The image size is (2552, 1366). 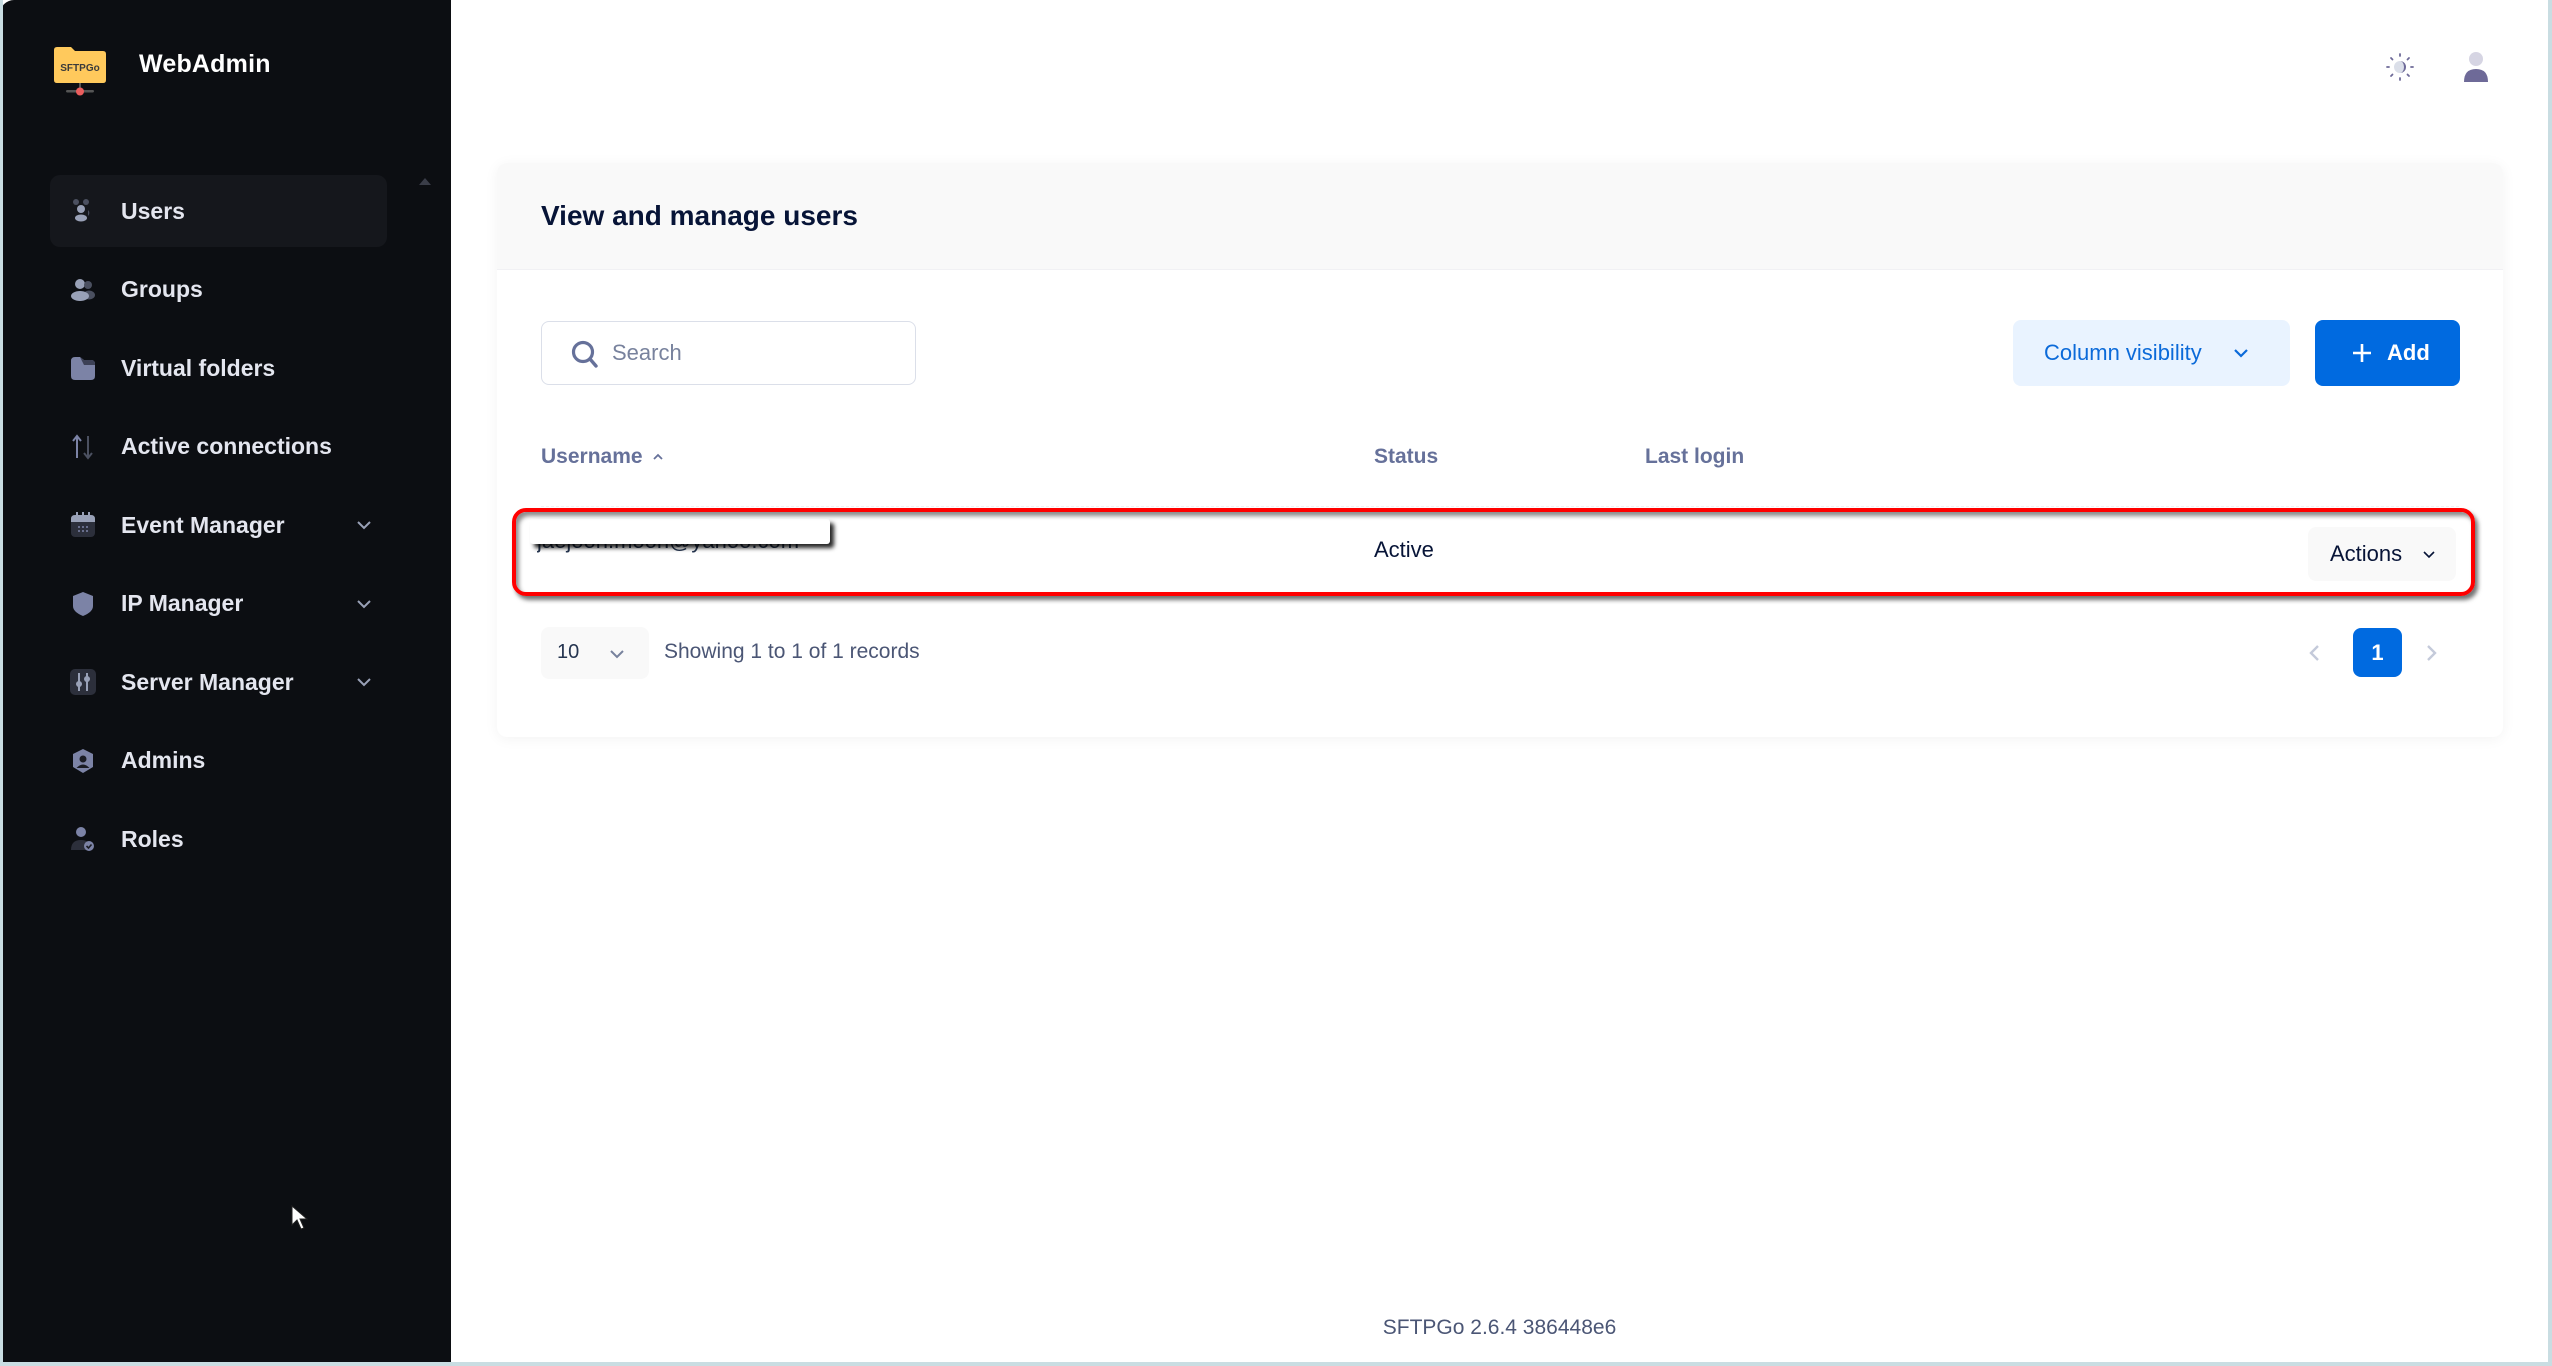 What do you see at coordinates (1500, 553) in the screenshot?
I see `table-row: jaejoon.moon@yahoo.com Active Actions` at bounding box center [1500, 553].